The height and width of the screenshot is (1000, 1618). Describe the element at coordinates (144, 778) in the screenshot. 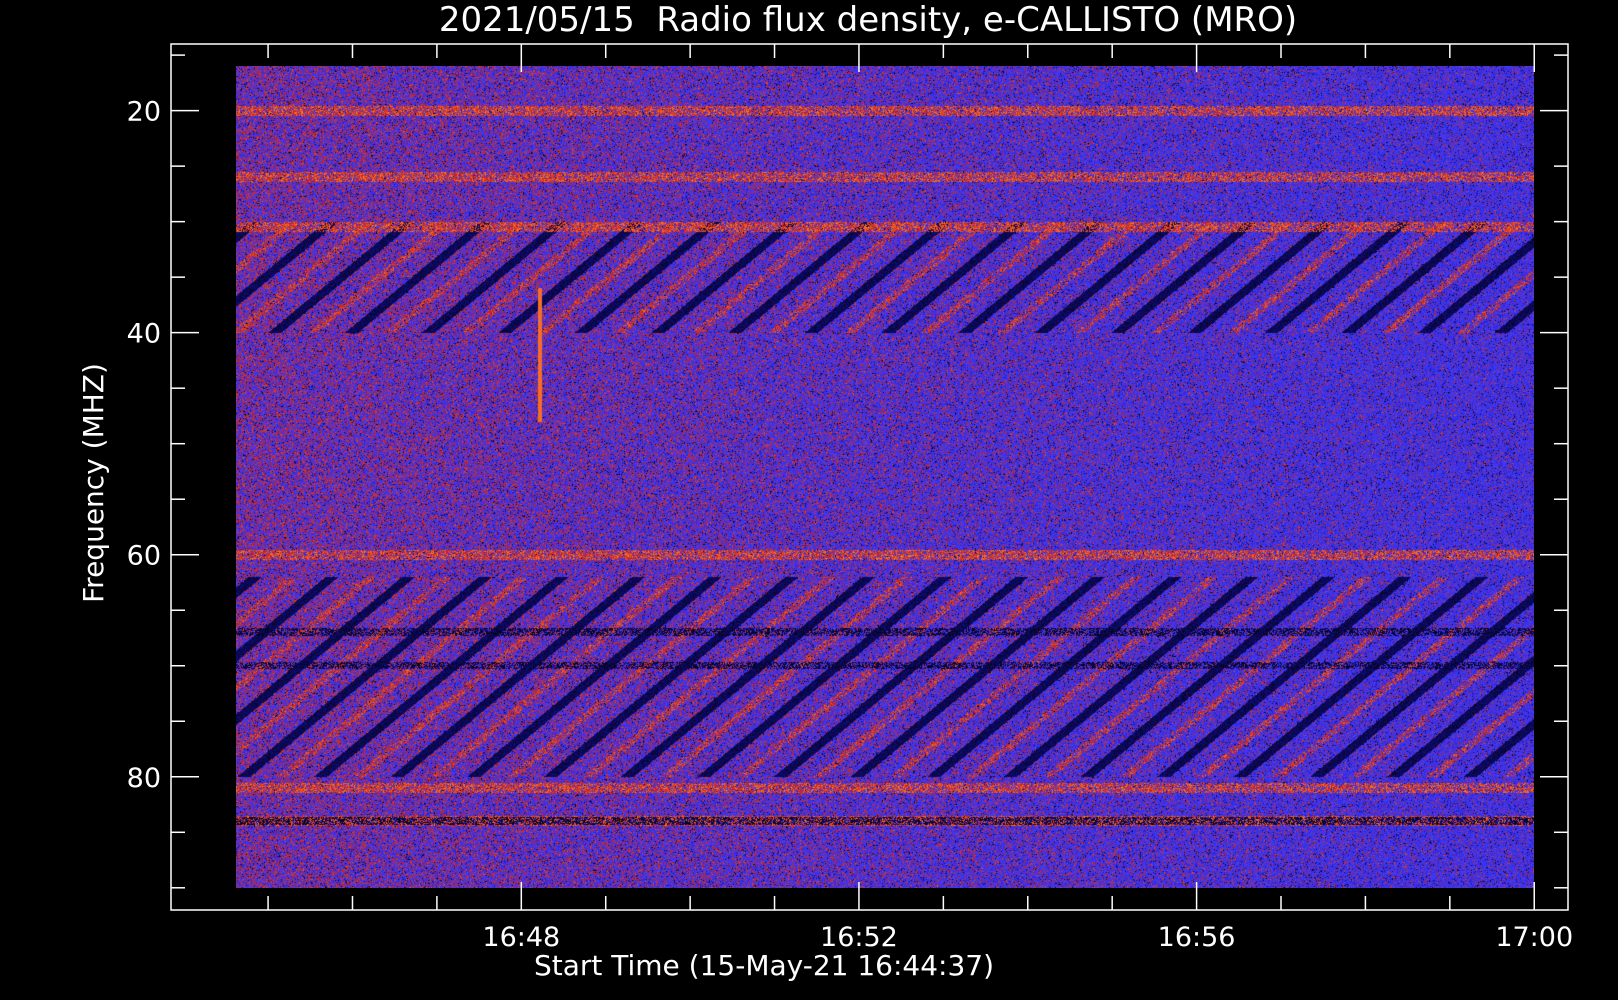

I see `y-tick-label: 80` at that location.